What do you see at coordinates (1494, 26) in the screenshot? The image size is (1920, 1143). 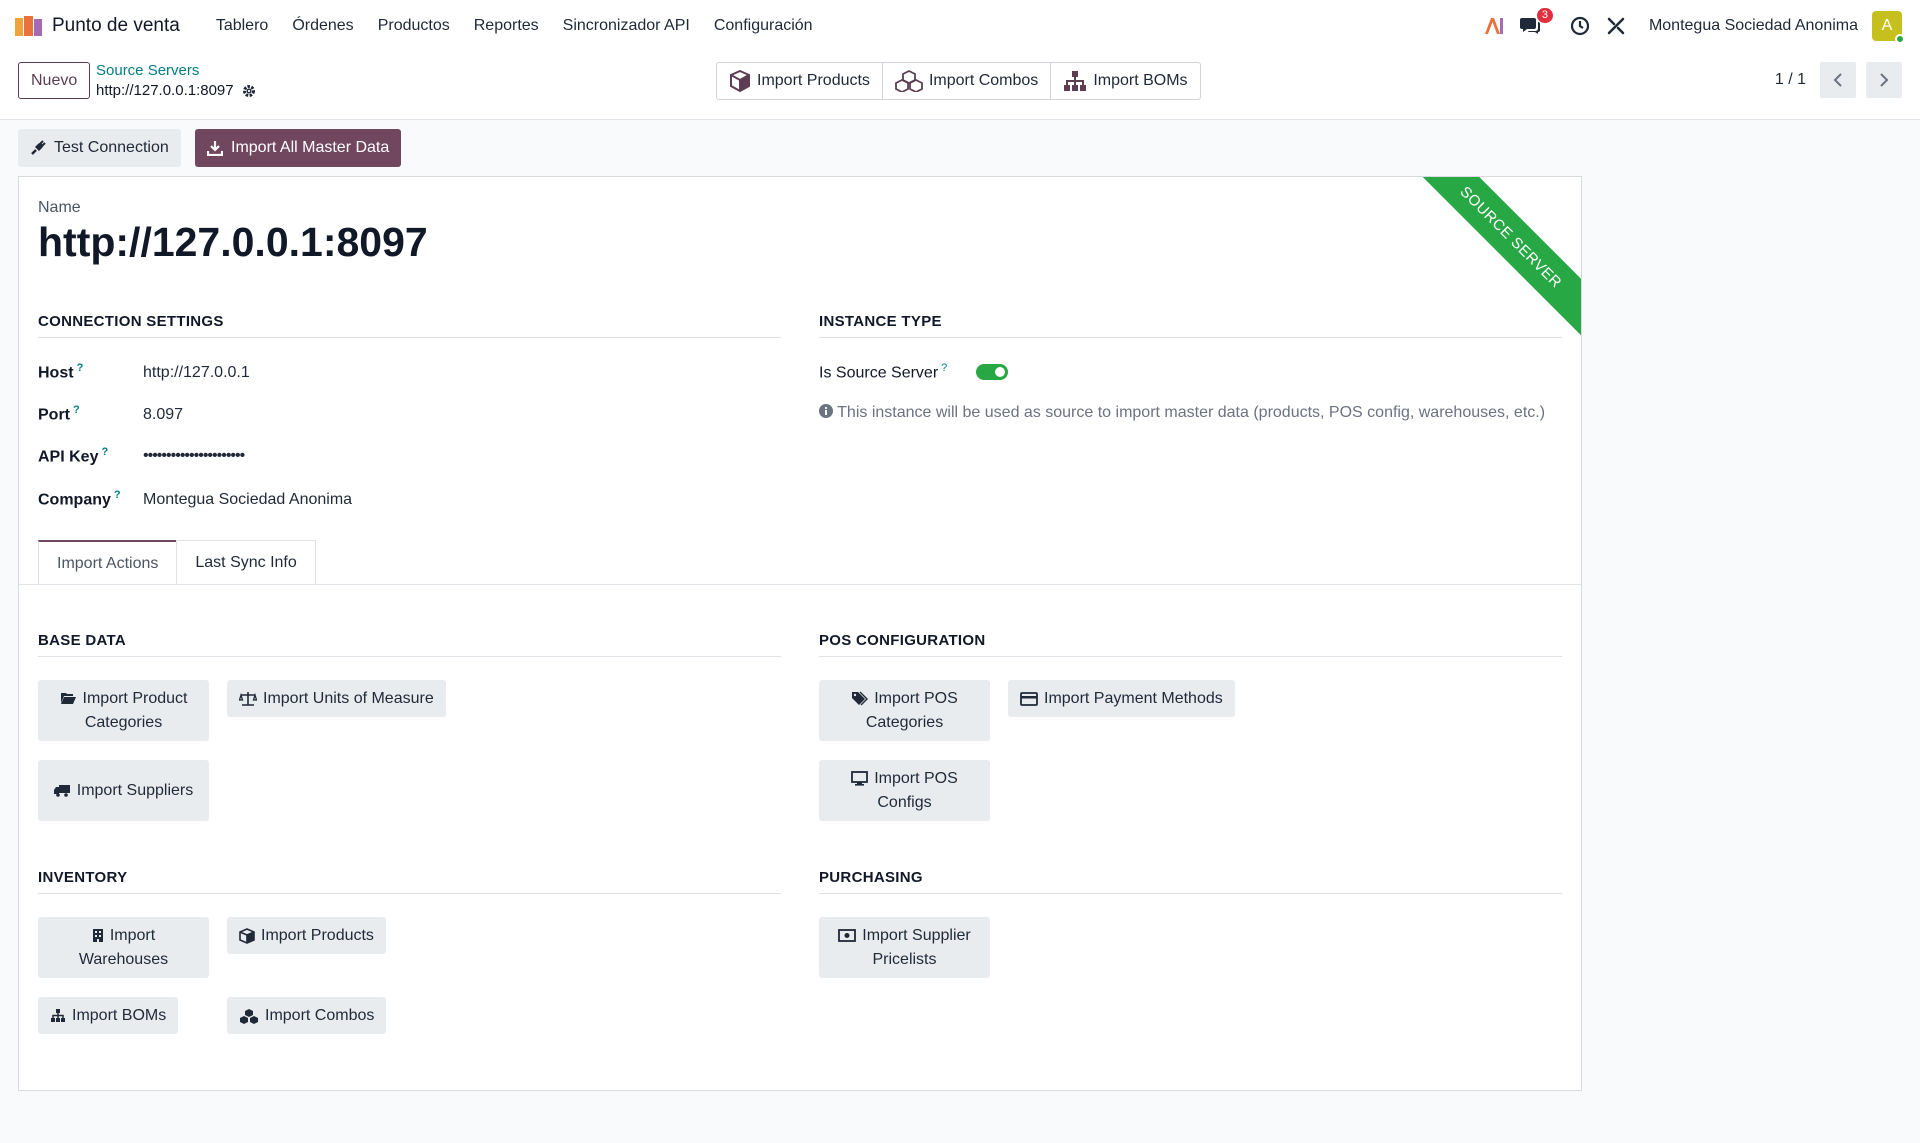 I see `ai-icon` at bounding box center [1494, 26].